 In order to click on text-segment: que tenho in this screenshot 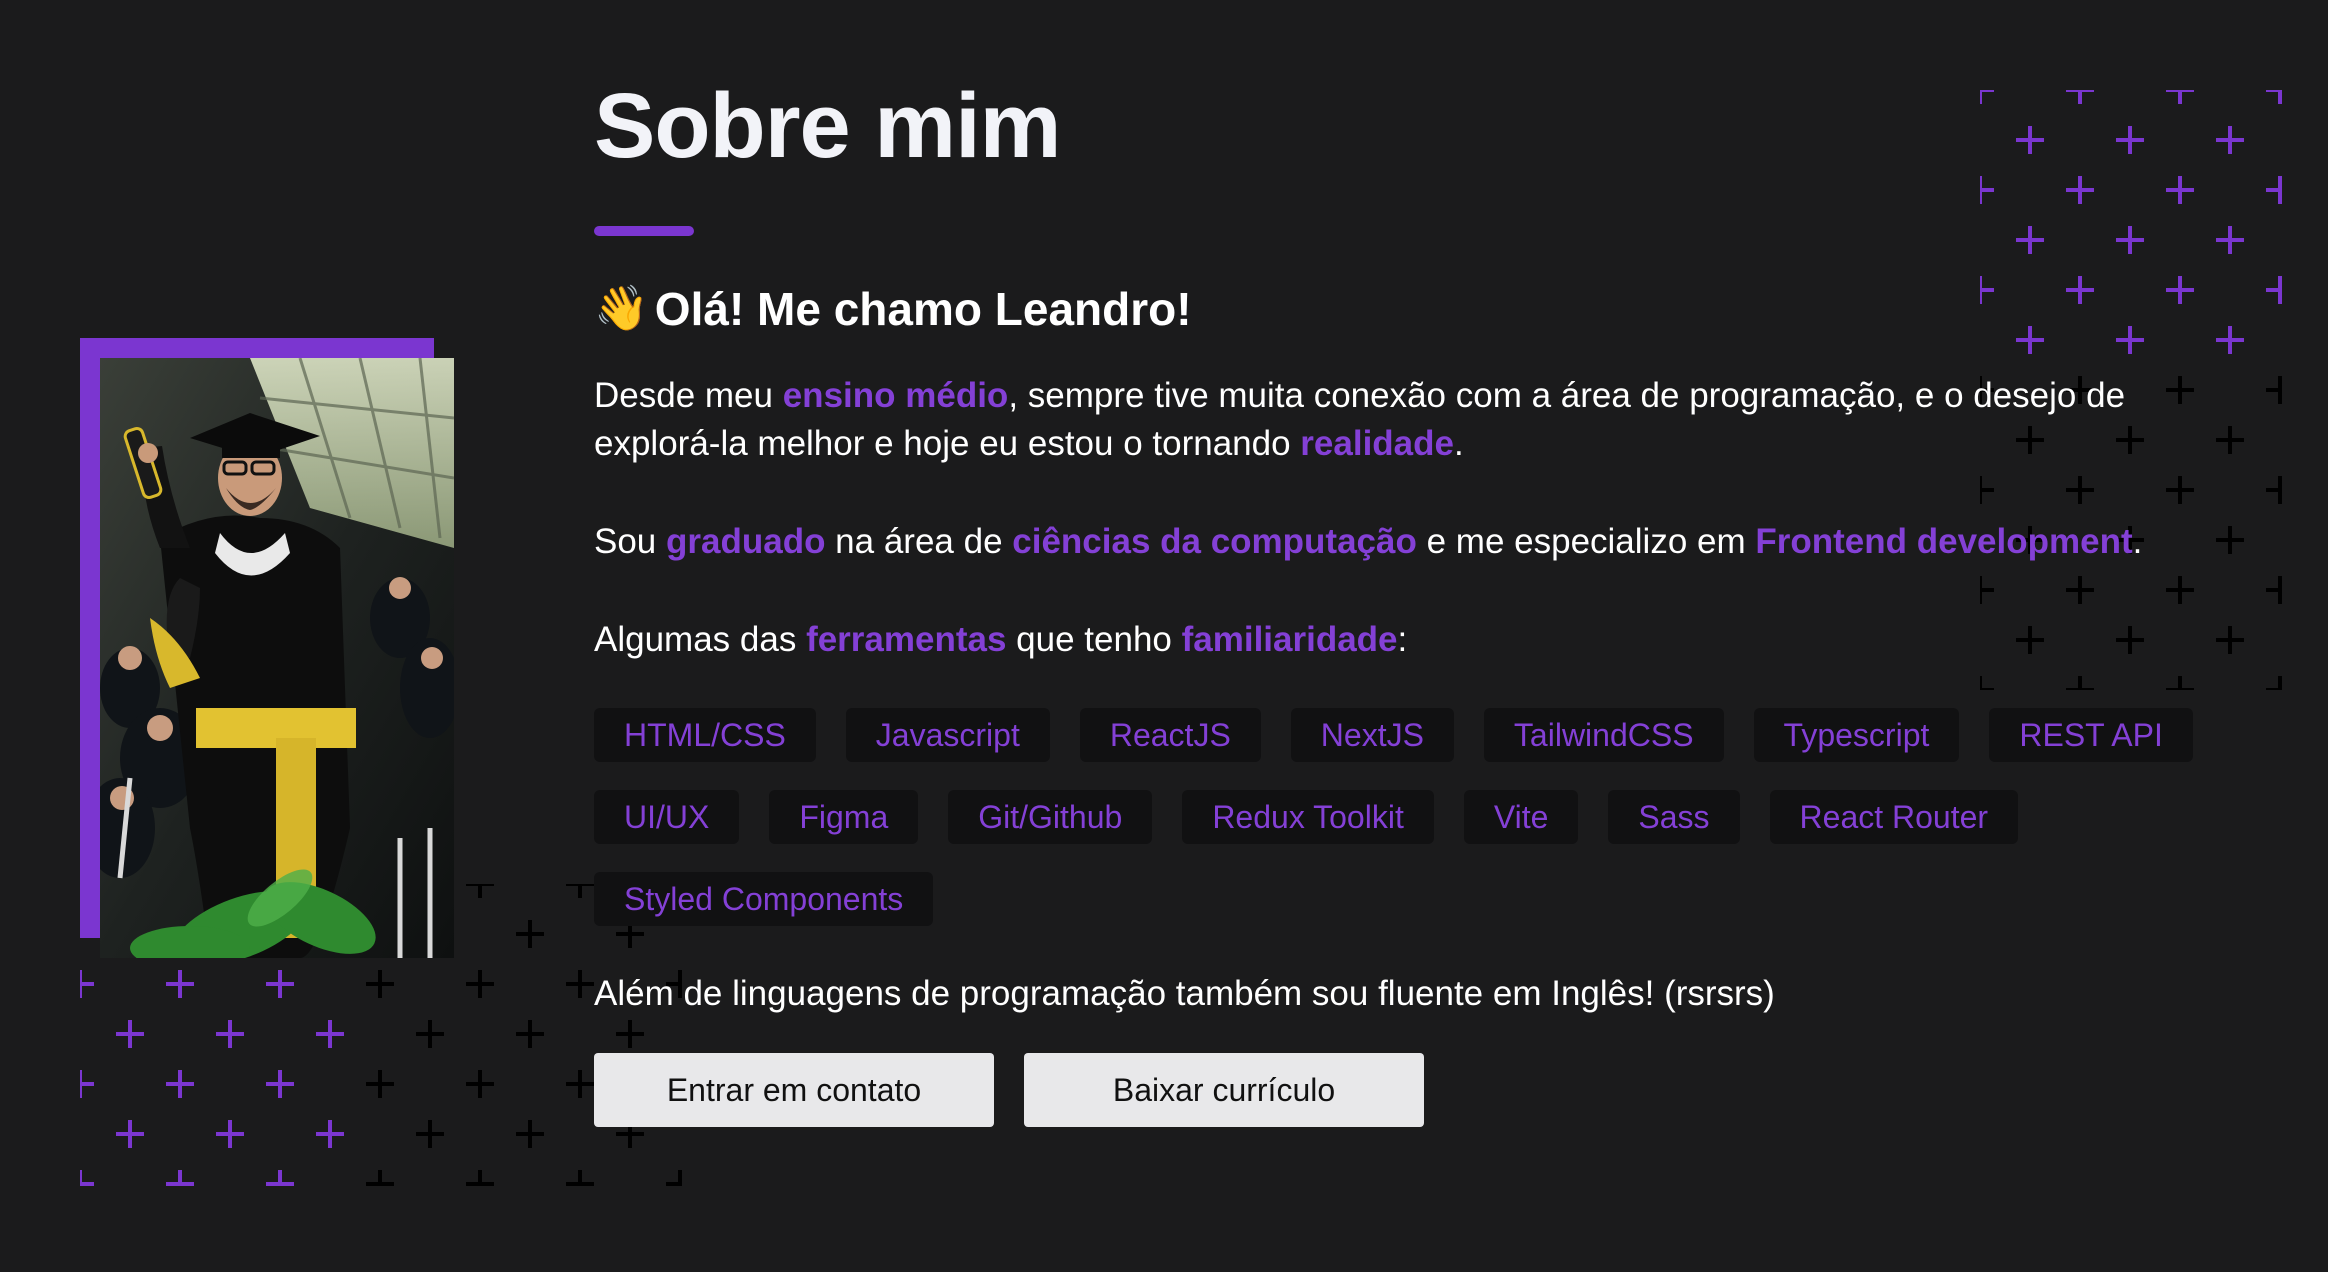, I will do `click(1094, 639)`.